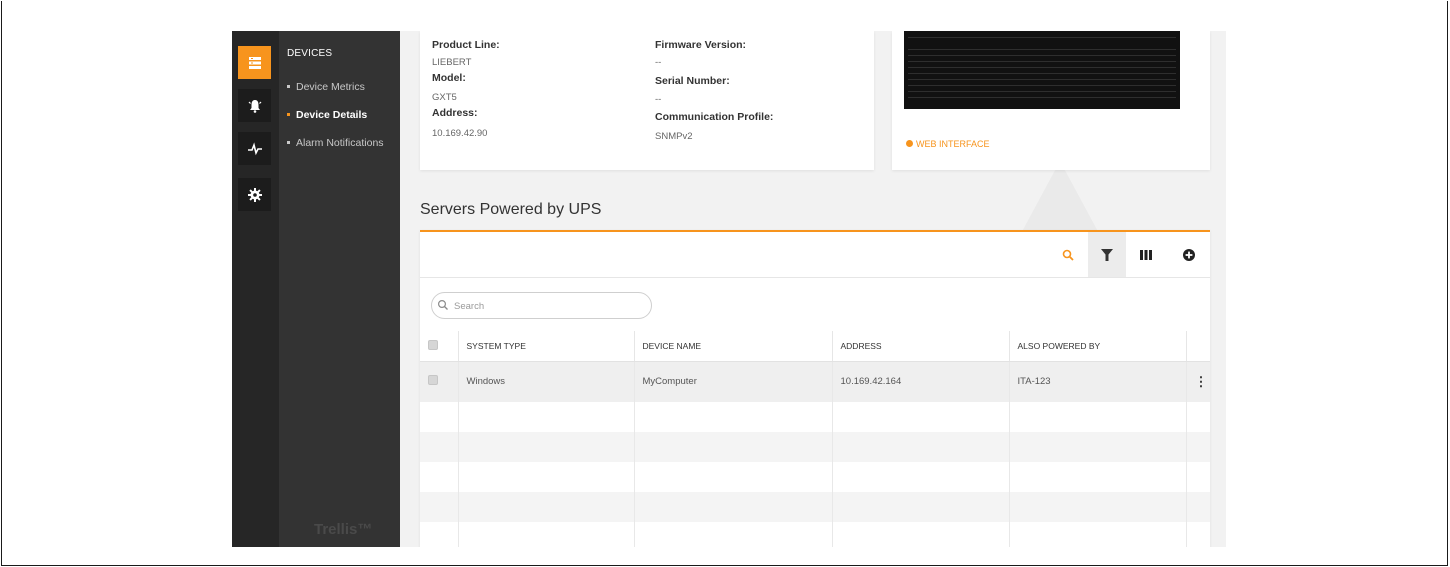 The width and height of the screenshot is (1450, 567). I want to click on search-button, so click(1068, 254).